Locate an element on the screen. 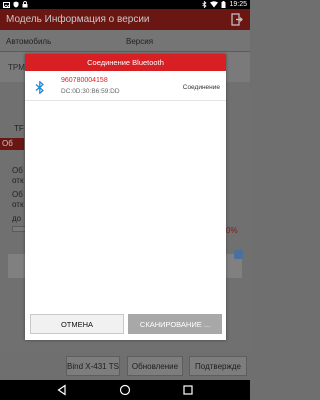 The height and width of the screenshot is (400, 320). device-name: 960780004158 is located at coordinates (84, 80).